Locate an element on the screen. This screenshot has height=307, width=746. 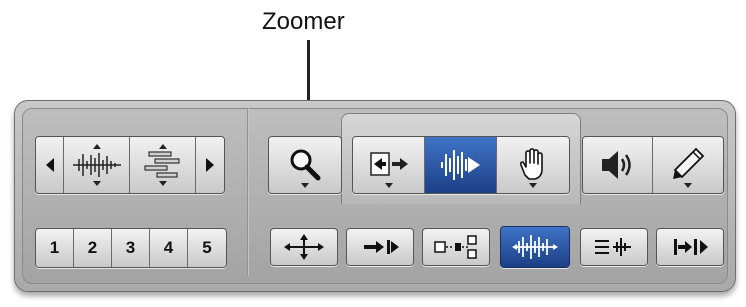
midi-zoom-icon is located at coordinates (161, 165).